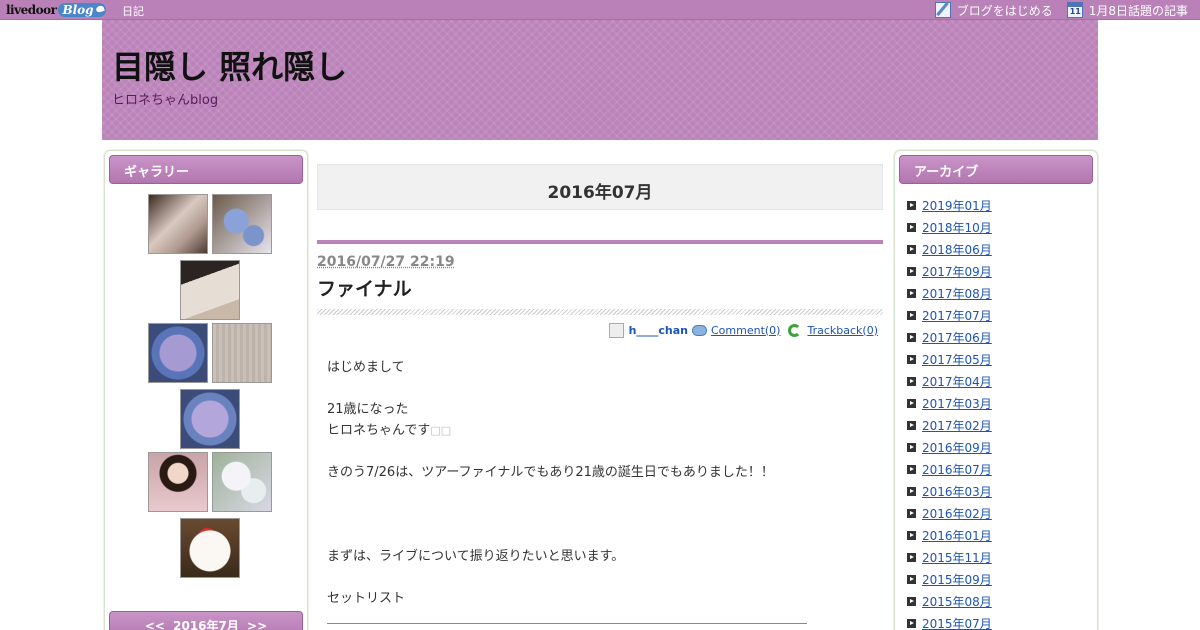 The height and width of the screenshot is (630, 1200). I want to click on archive-link: 2018年10月, so click(957, 227).